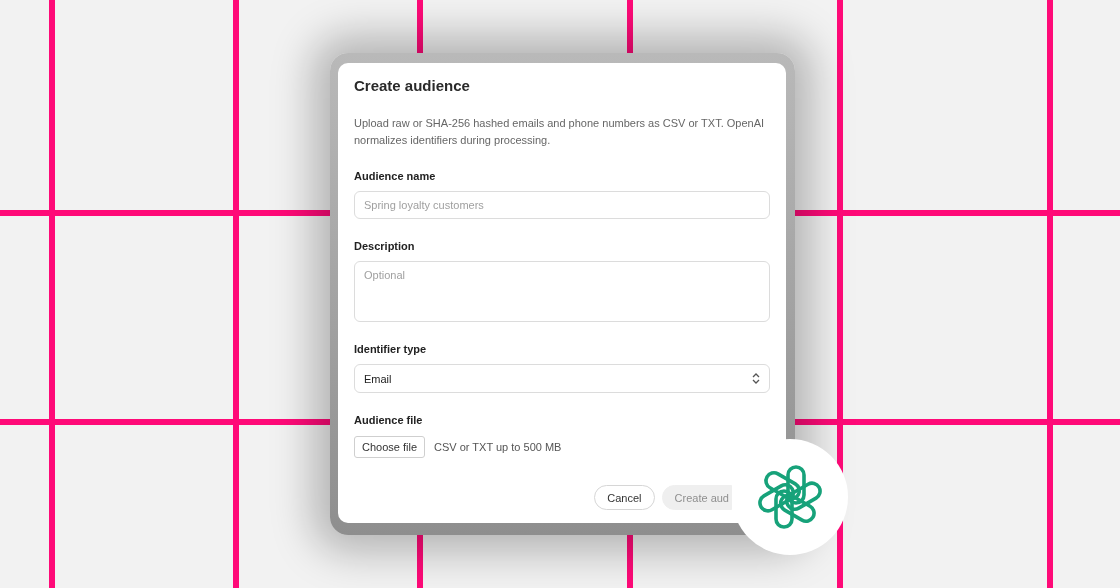 The height and width of the screenshot is (588, 1120). What do you see at coordinates (624, 497) in the screenshot?
I see `cancel-button: Cancel` at bounding box center [624, 497].